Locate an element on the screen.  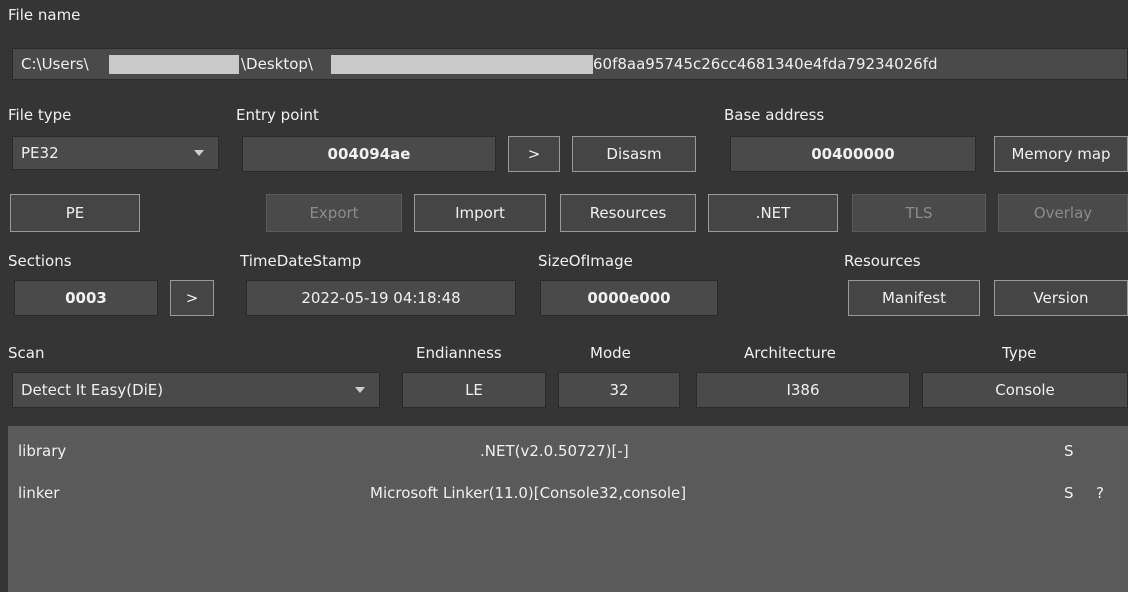
resources-label: Resources is located at coordinates (882, 261).